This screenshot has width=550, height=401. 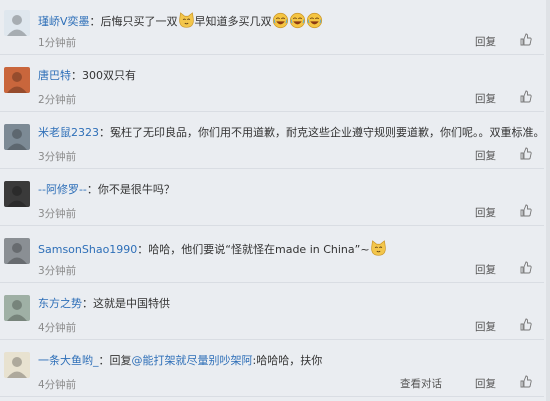 What do you see at coordinates (421, 383) in the screenshot?
I see `view-conversation-link: 查看对话` at bounding box center [421, 383].